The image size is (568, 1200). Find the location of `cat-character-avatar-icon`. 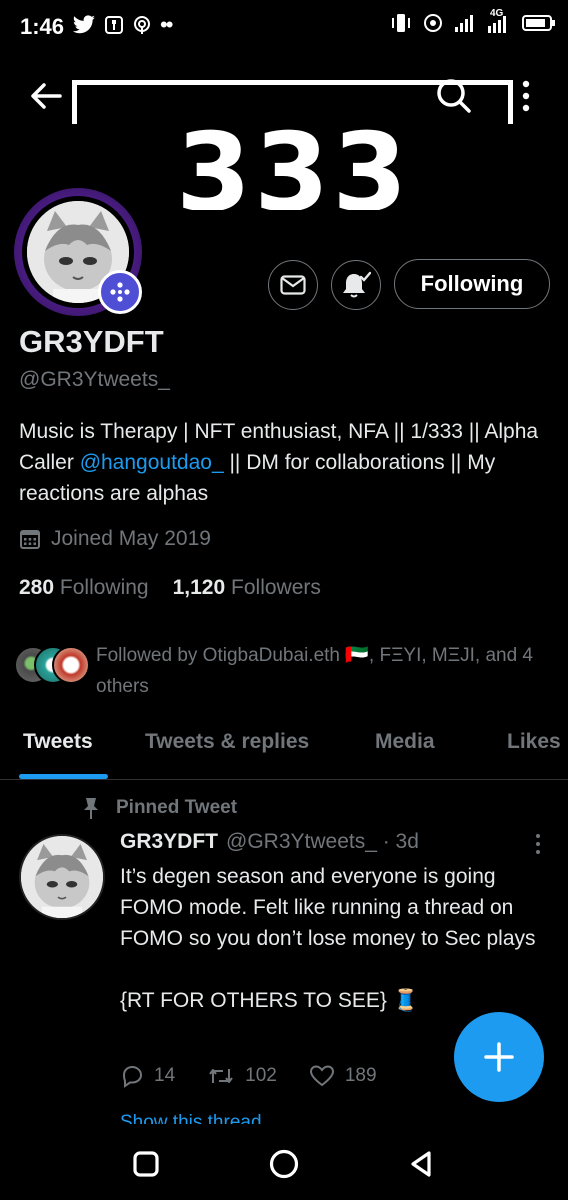

cat-character-avatar-icon is located at coordinates (62, 877).